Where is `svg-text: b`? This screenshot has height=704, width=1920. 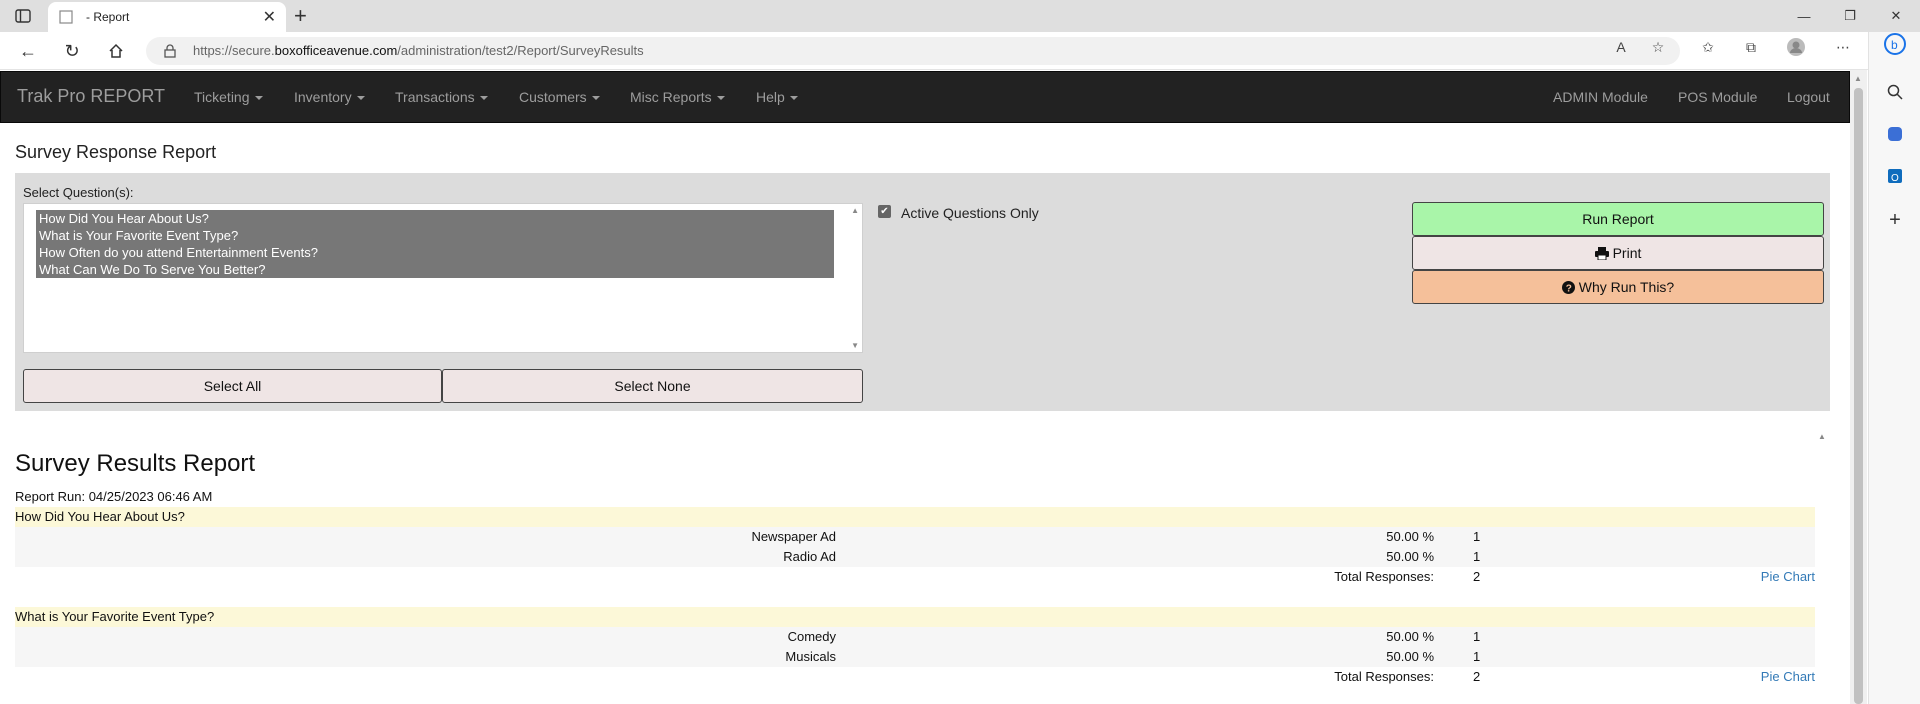
svg-text: b is located at coordinates (1894, 45).